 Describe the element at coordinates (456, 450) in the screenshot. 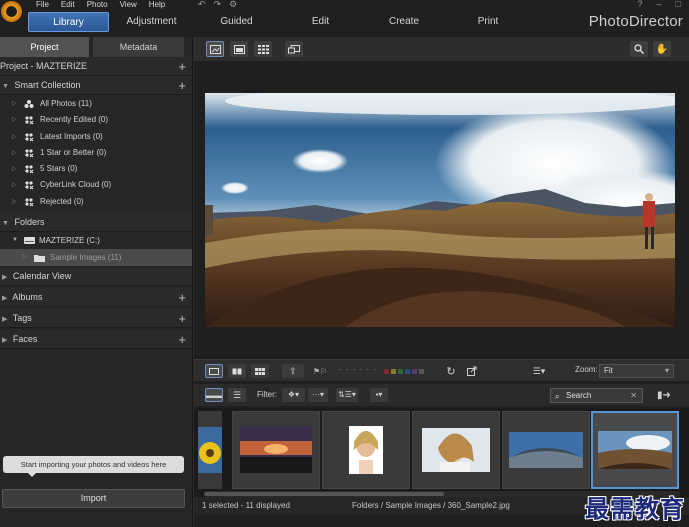

I see `thumbnail-smiling-woman` at that location.